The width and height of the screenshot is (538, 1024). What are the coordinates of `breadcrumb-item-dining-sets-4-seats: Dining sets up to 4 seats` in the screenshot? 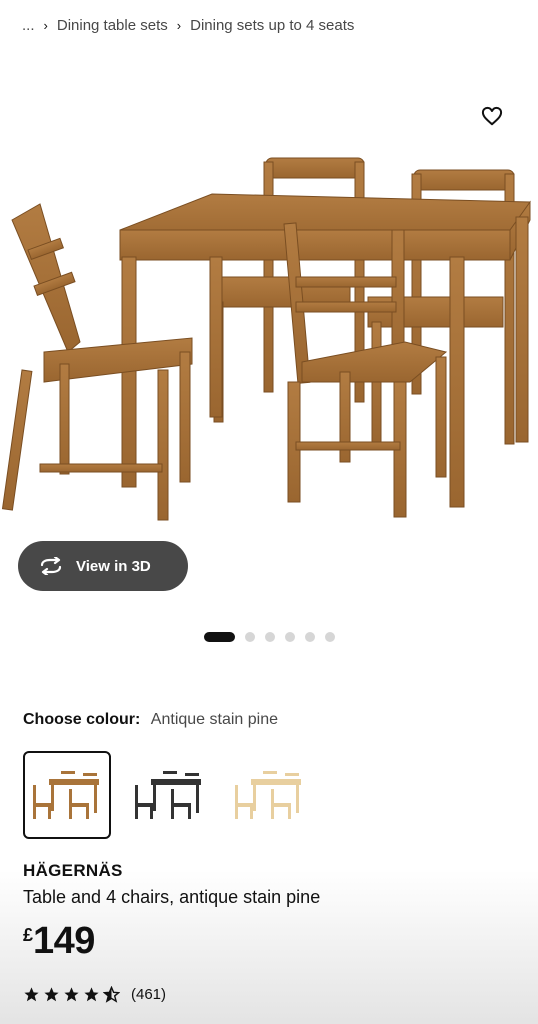 It's located at (272, 25).